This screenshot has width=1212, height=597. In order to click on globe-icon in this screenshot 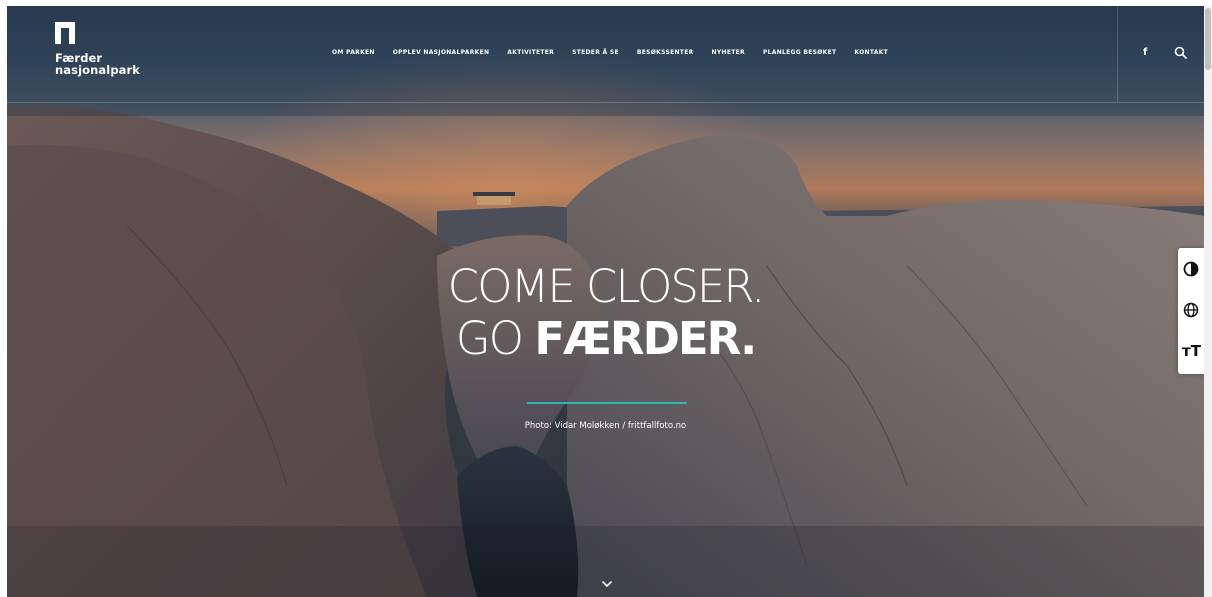, I will do `click(1191, 310)`.